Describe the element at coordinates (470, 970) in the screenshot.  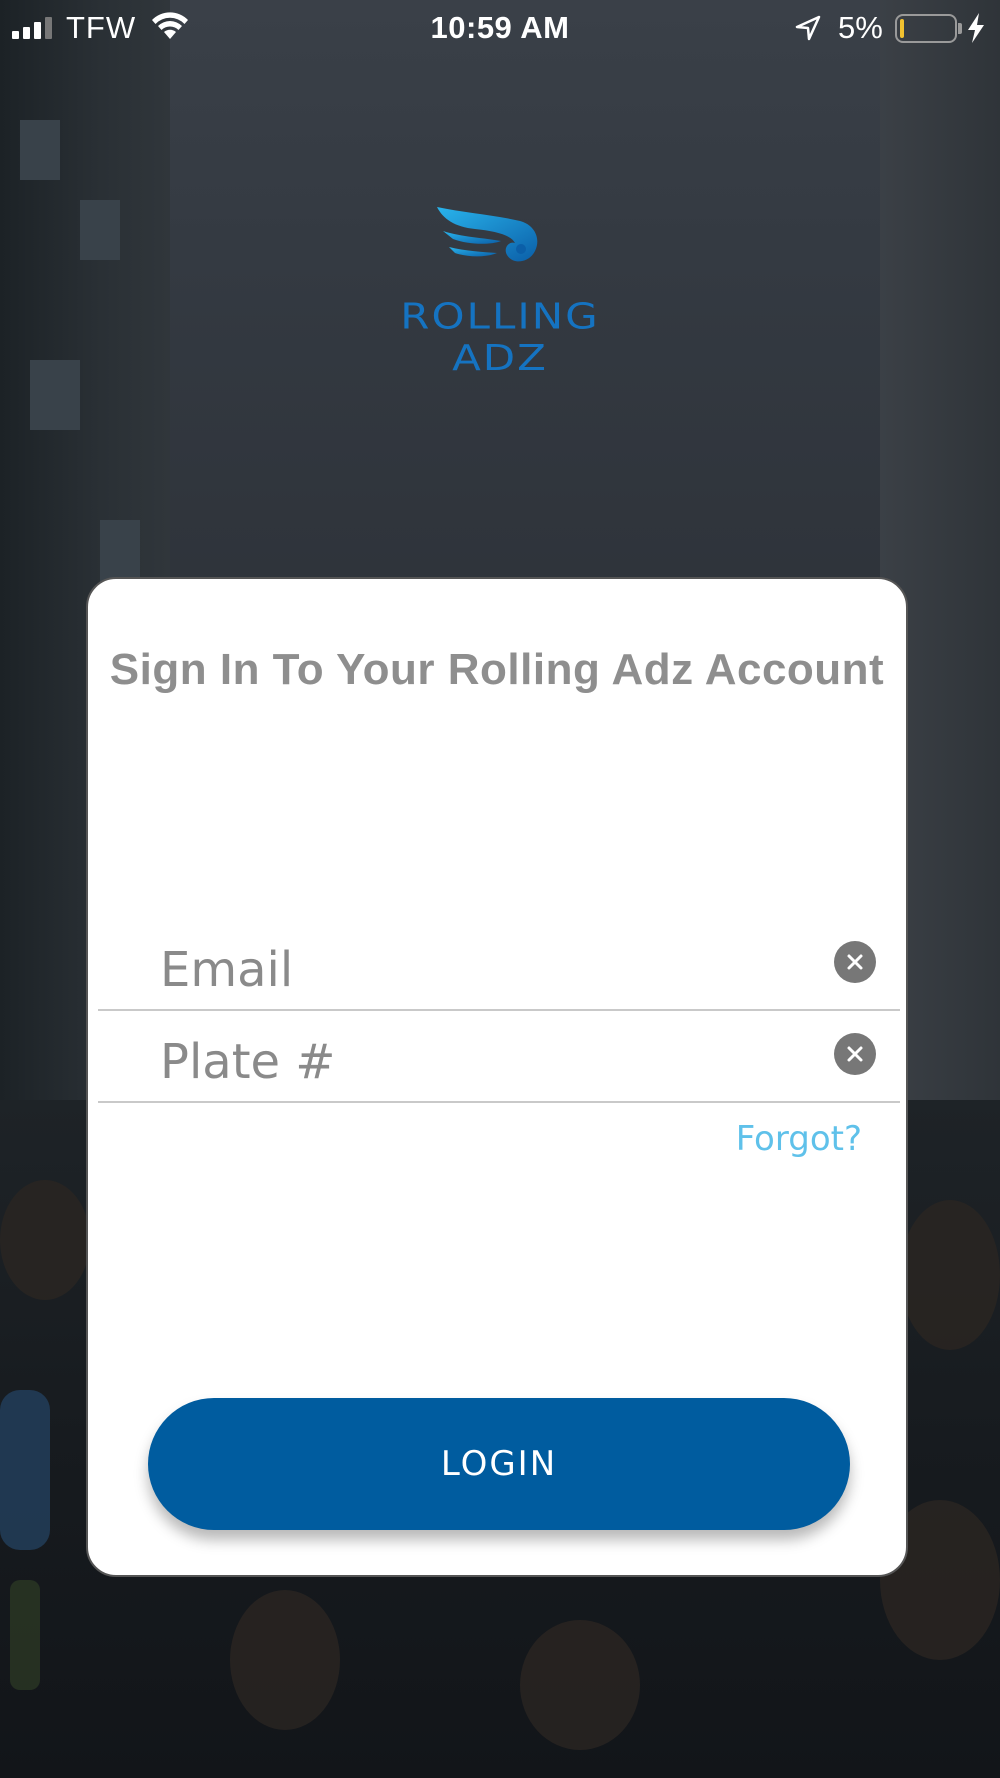
I see `email-input` at that location.